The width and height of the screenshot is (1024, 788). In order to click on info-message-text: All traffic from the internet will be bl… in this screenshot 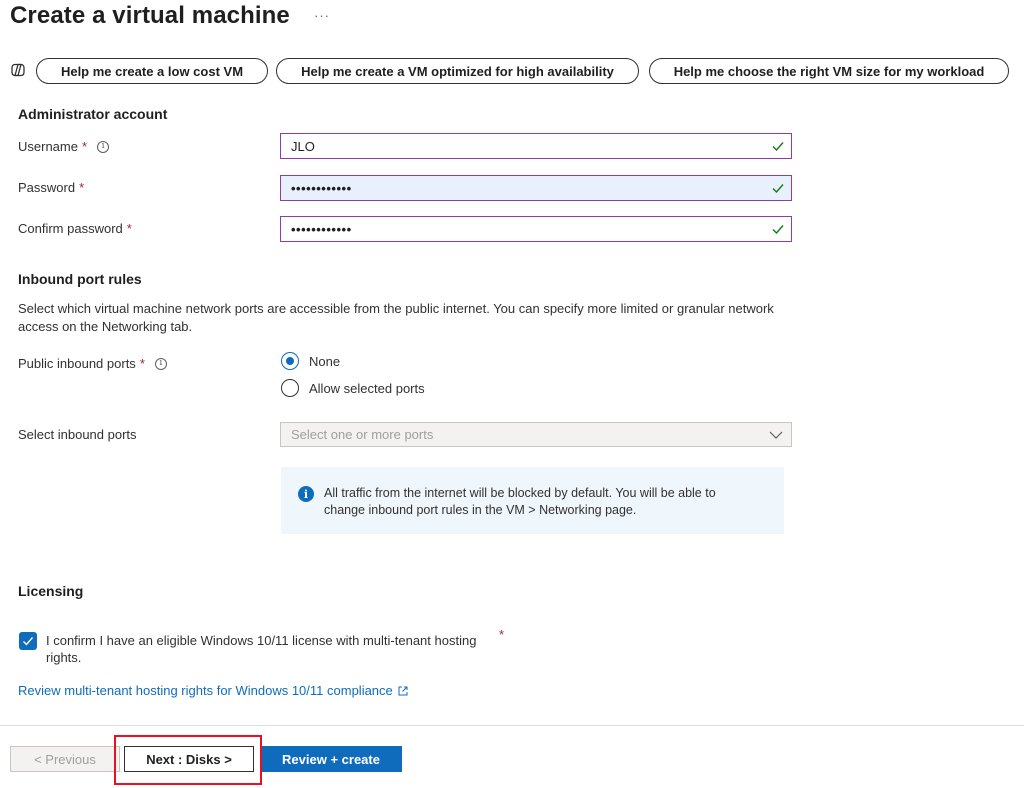, I will do `click(520, 501)`.